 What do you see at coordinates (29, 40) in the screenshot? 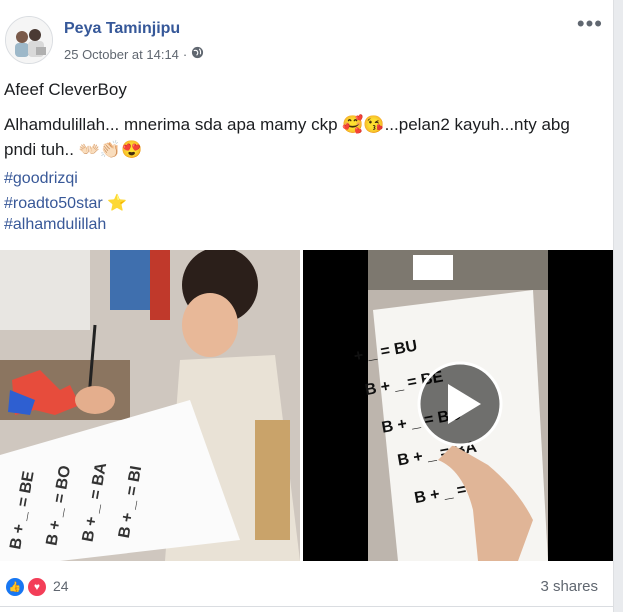
I see `author-avatar` at bounding box center [29, 40].